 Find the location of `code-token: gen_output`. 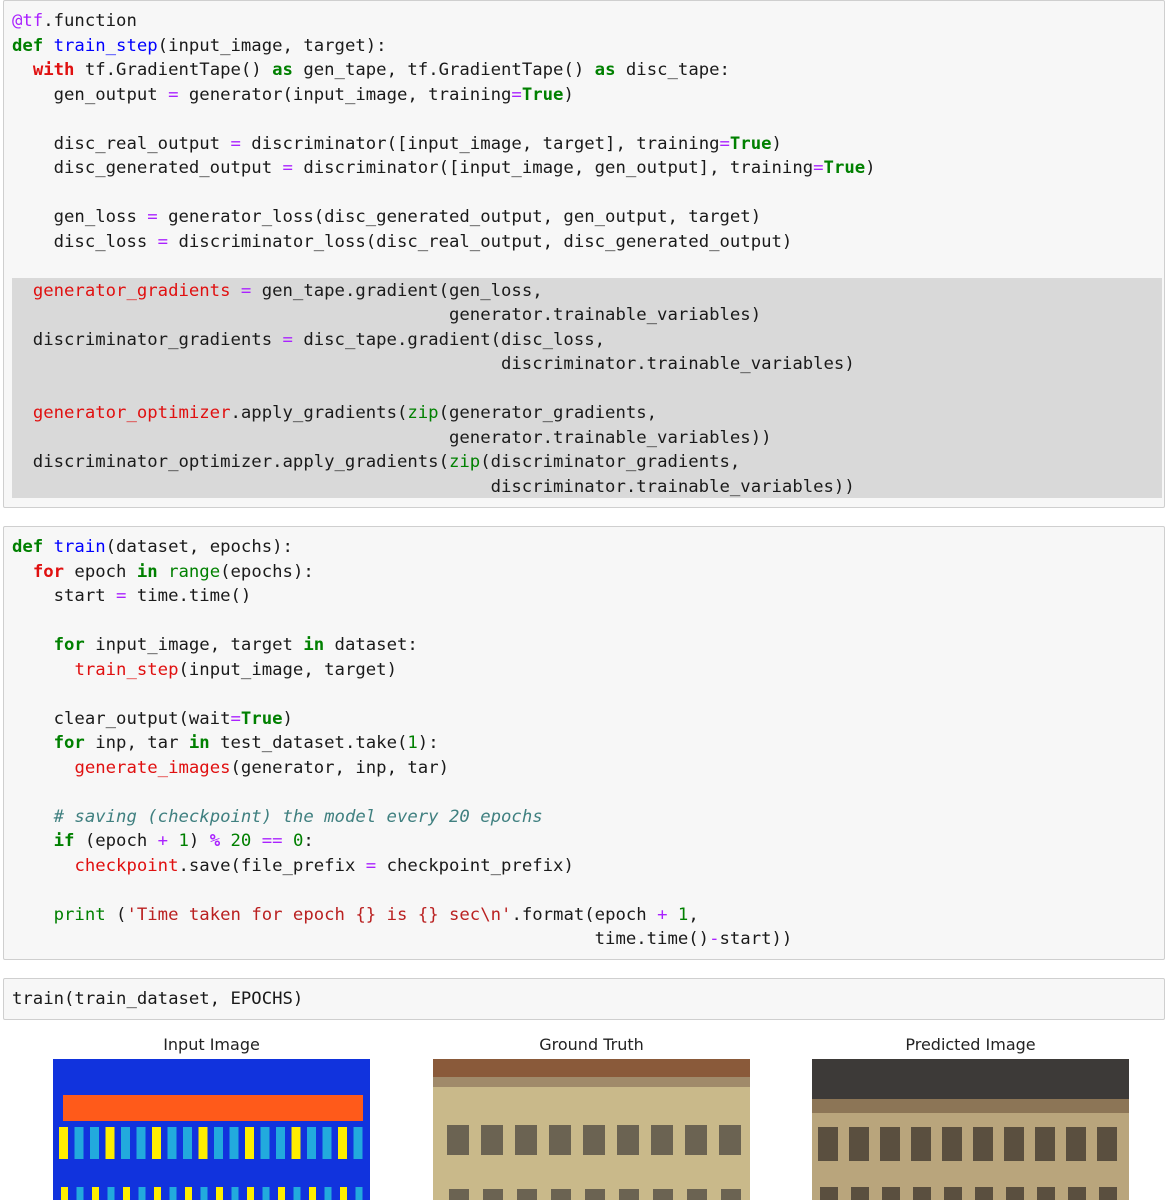

code-token: gen_output is located at coordinates (90, 94).